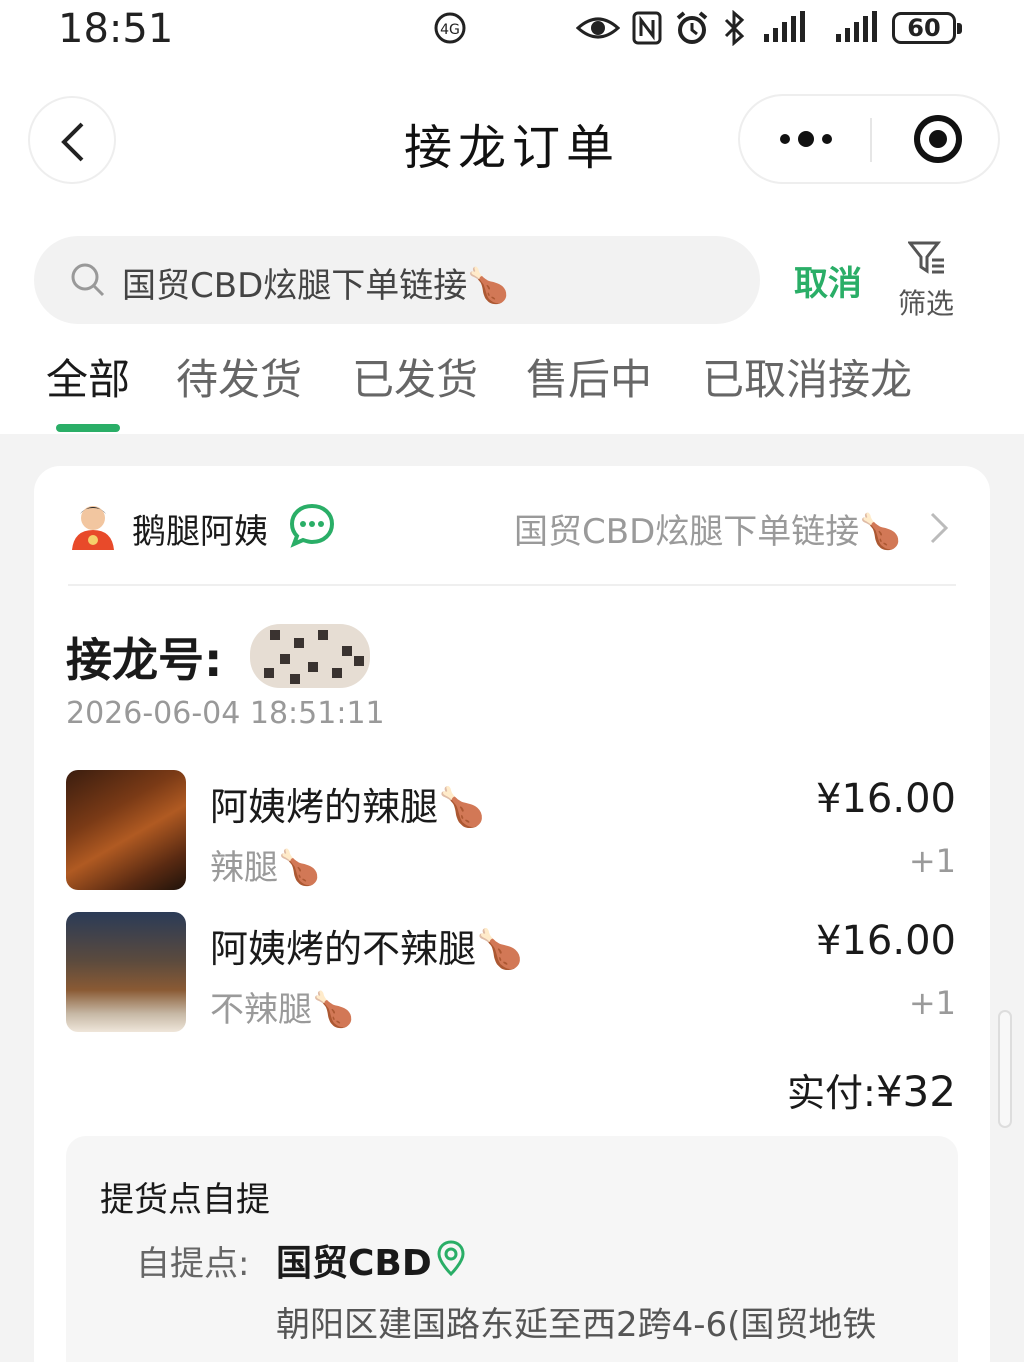 Image resolution: width=1024 pixels, height=1362 pixels. What do you see at coordinates (512, 390) in the screenshot?
I see `order-tabs: 全部 待发货 已发货 售后中 已取消接龙` at bounding box center [512, 390].